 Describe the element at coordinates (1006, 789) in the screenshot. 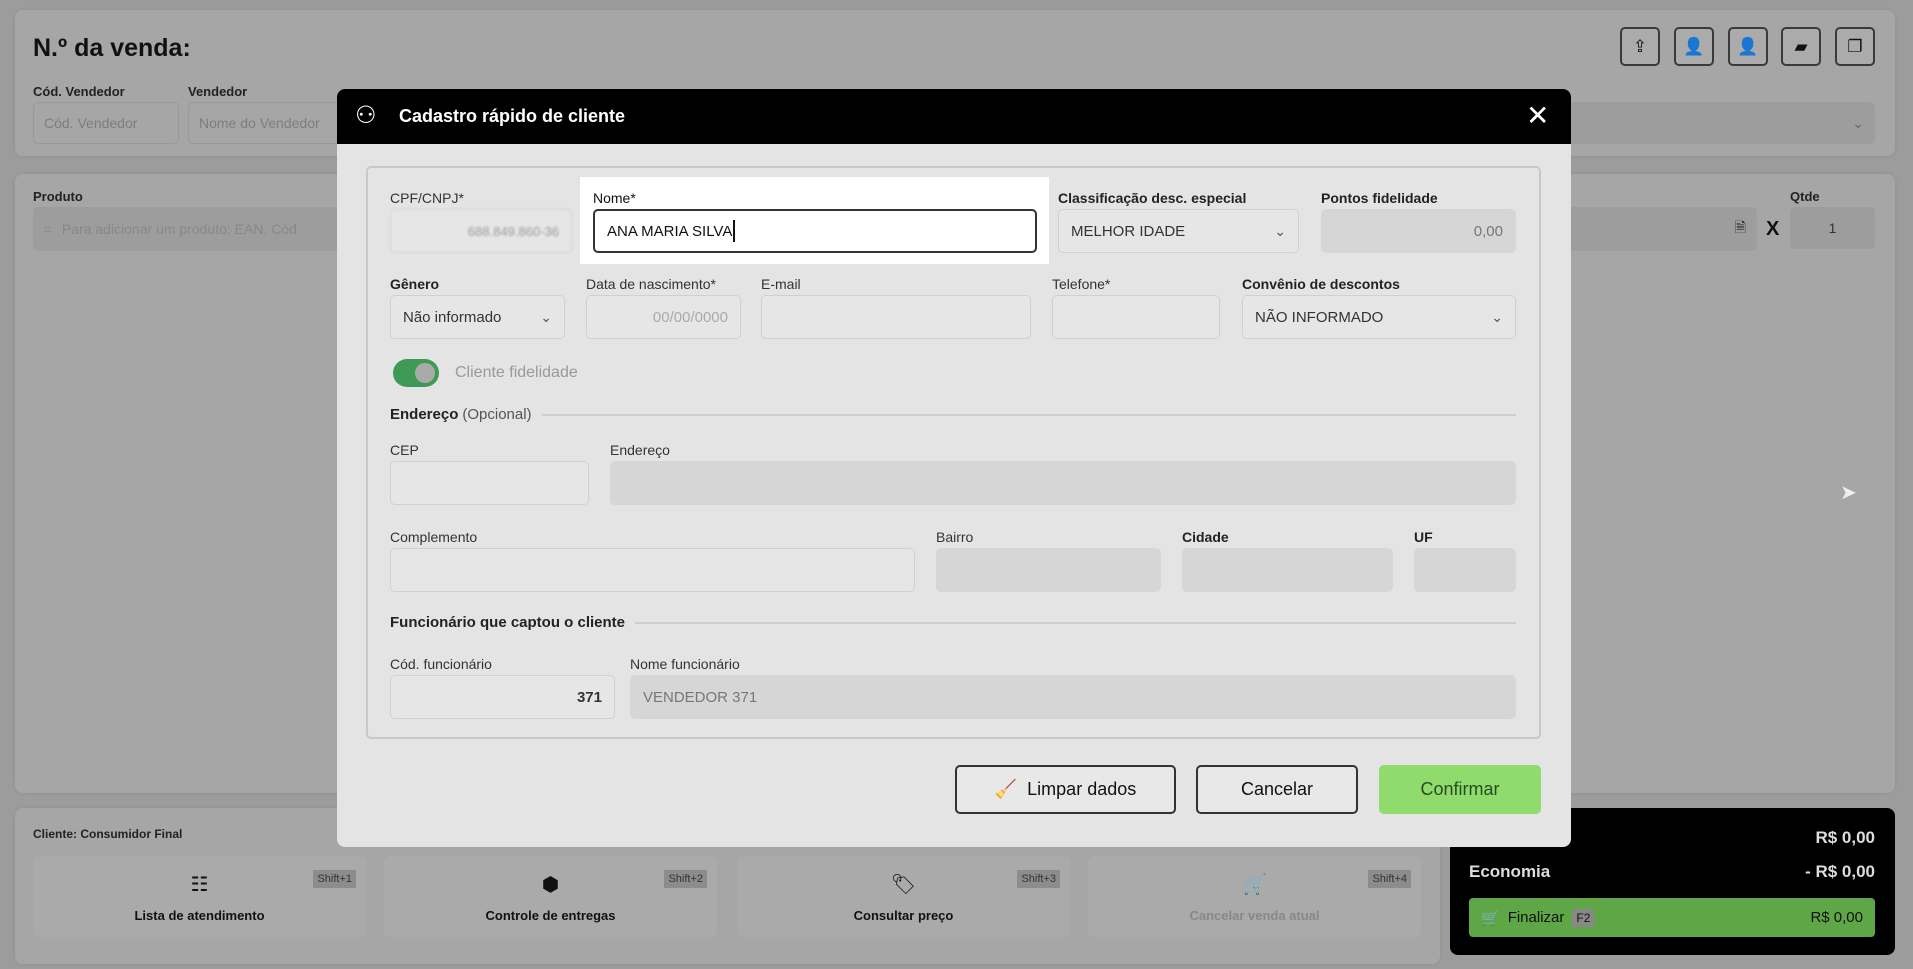

I see `broom-icon: 🧹` at that location.